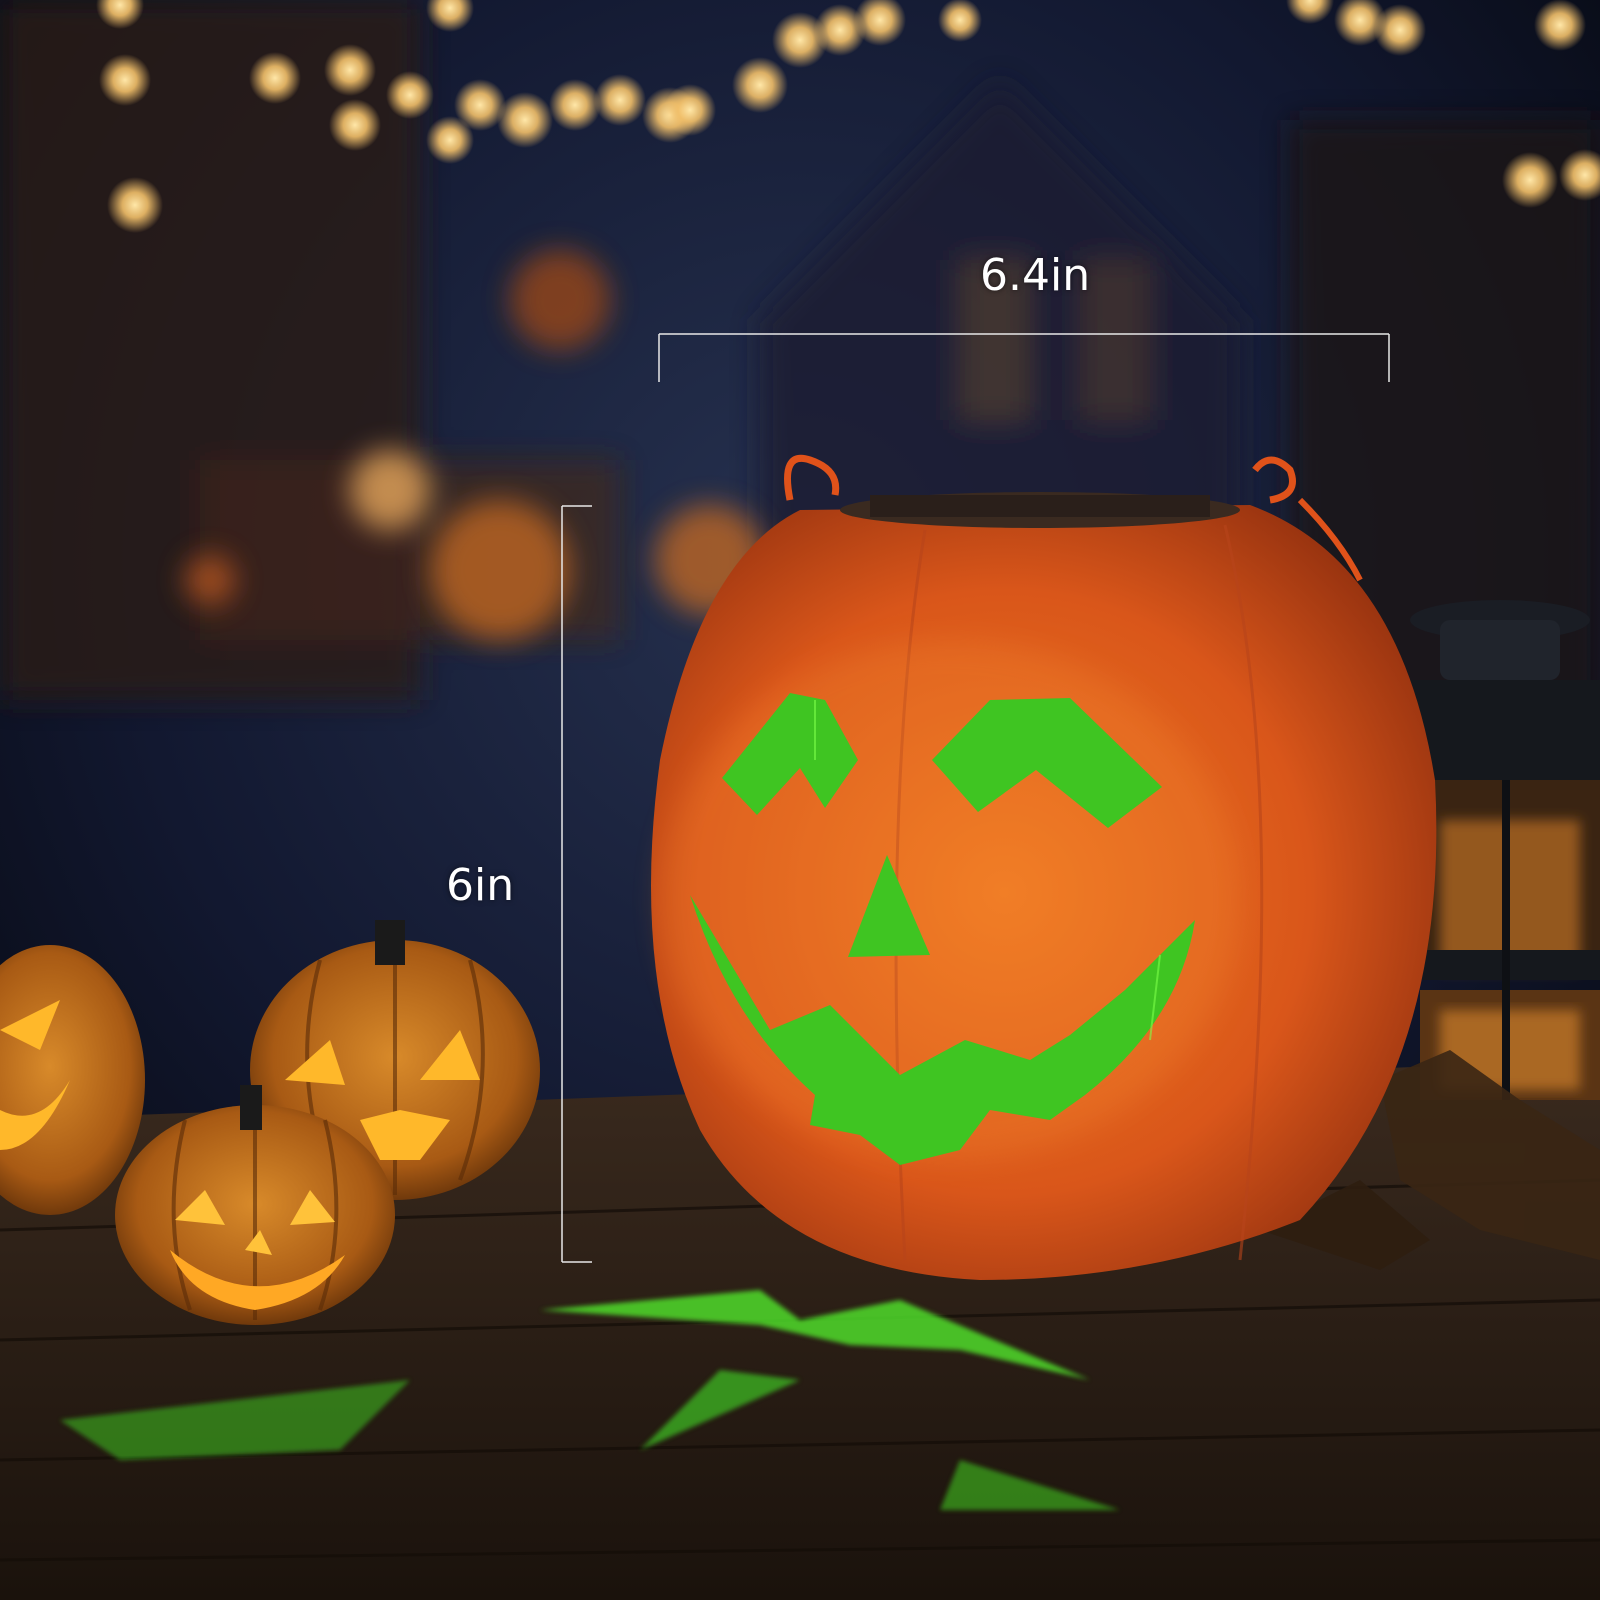  I want to click on width-dimension-label: 6.4in, so click(1035, 275).